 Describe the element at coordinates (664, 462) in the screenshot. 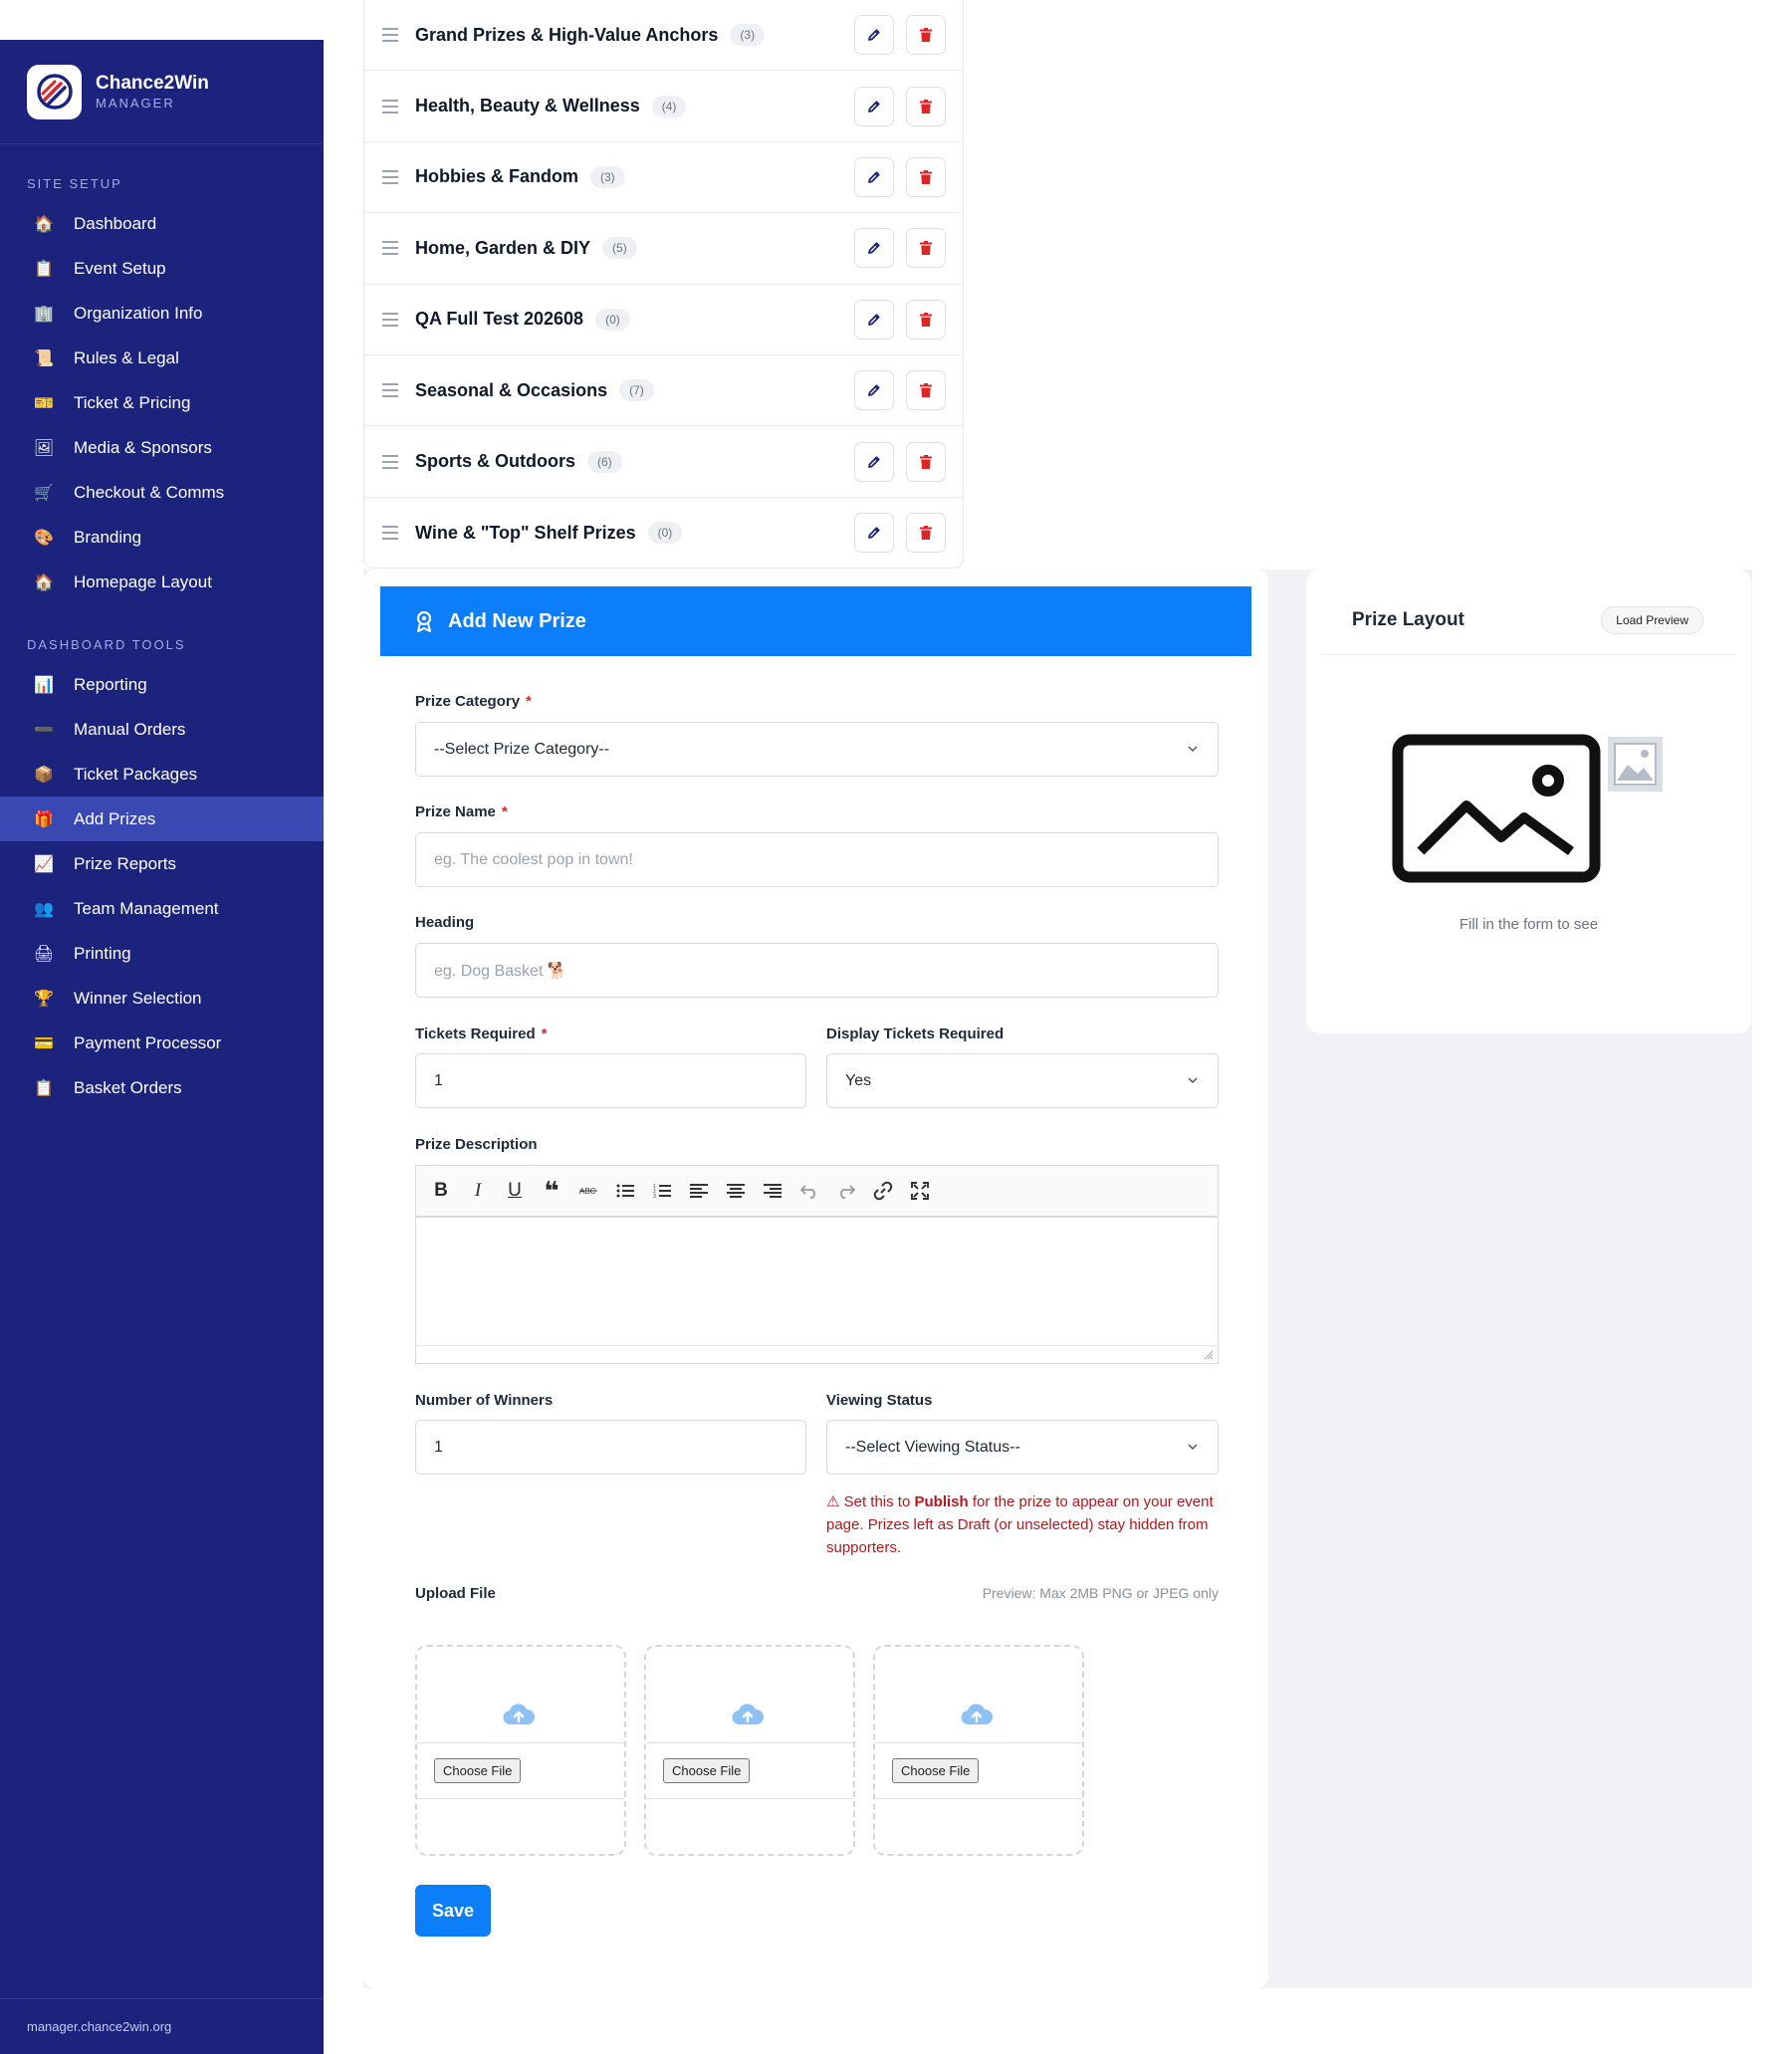

I see `category-row: Sports & Outdoors (6)` at that location.